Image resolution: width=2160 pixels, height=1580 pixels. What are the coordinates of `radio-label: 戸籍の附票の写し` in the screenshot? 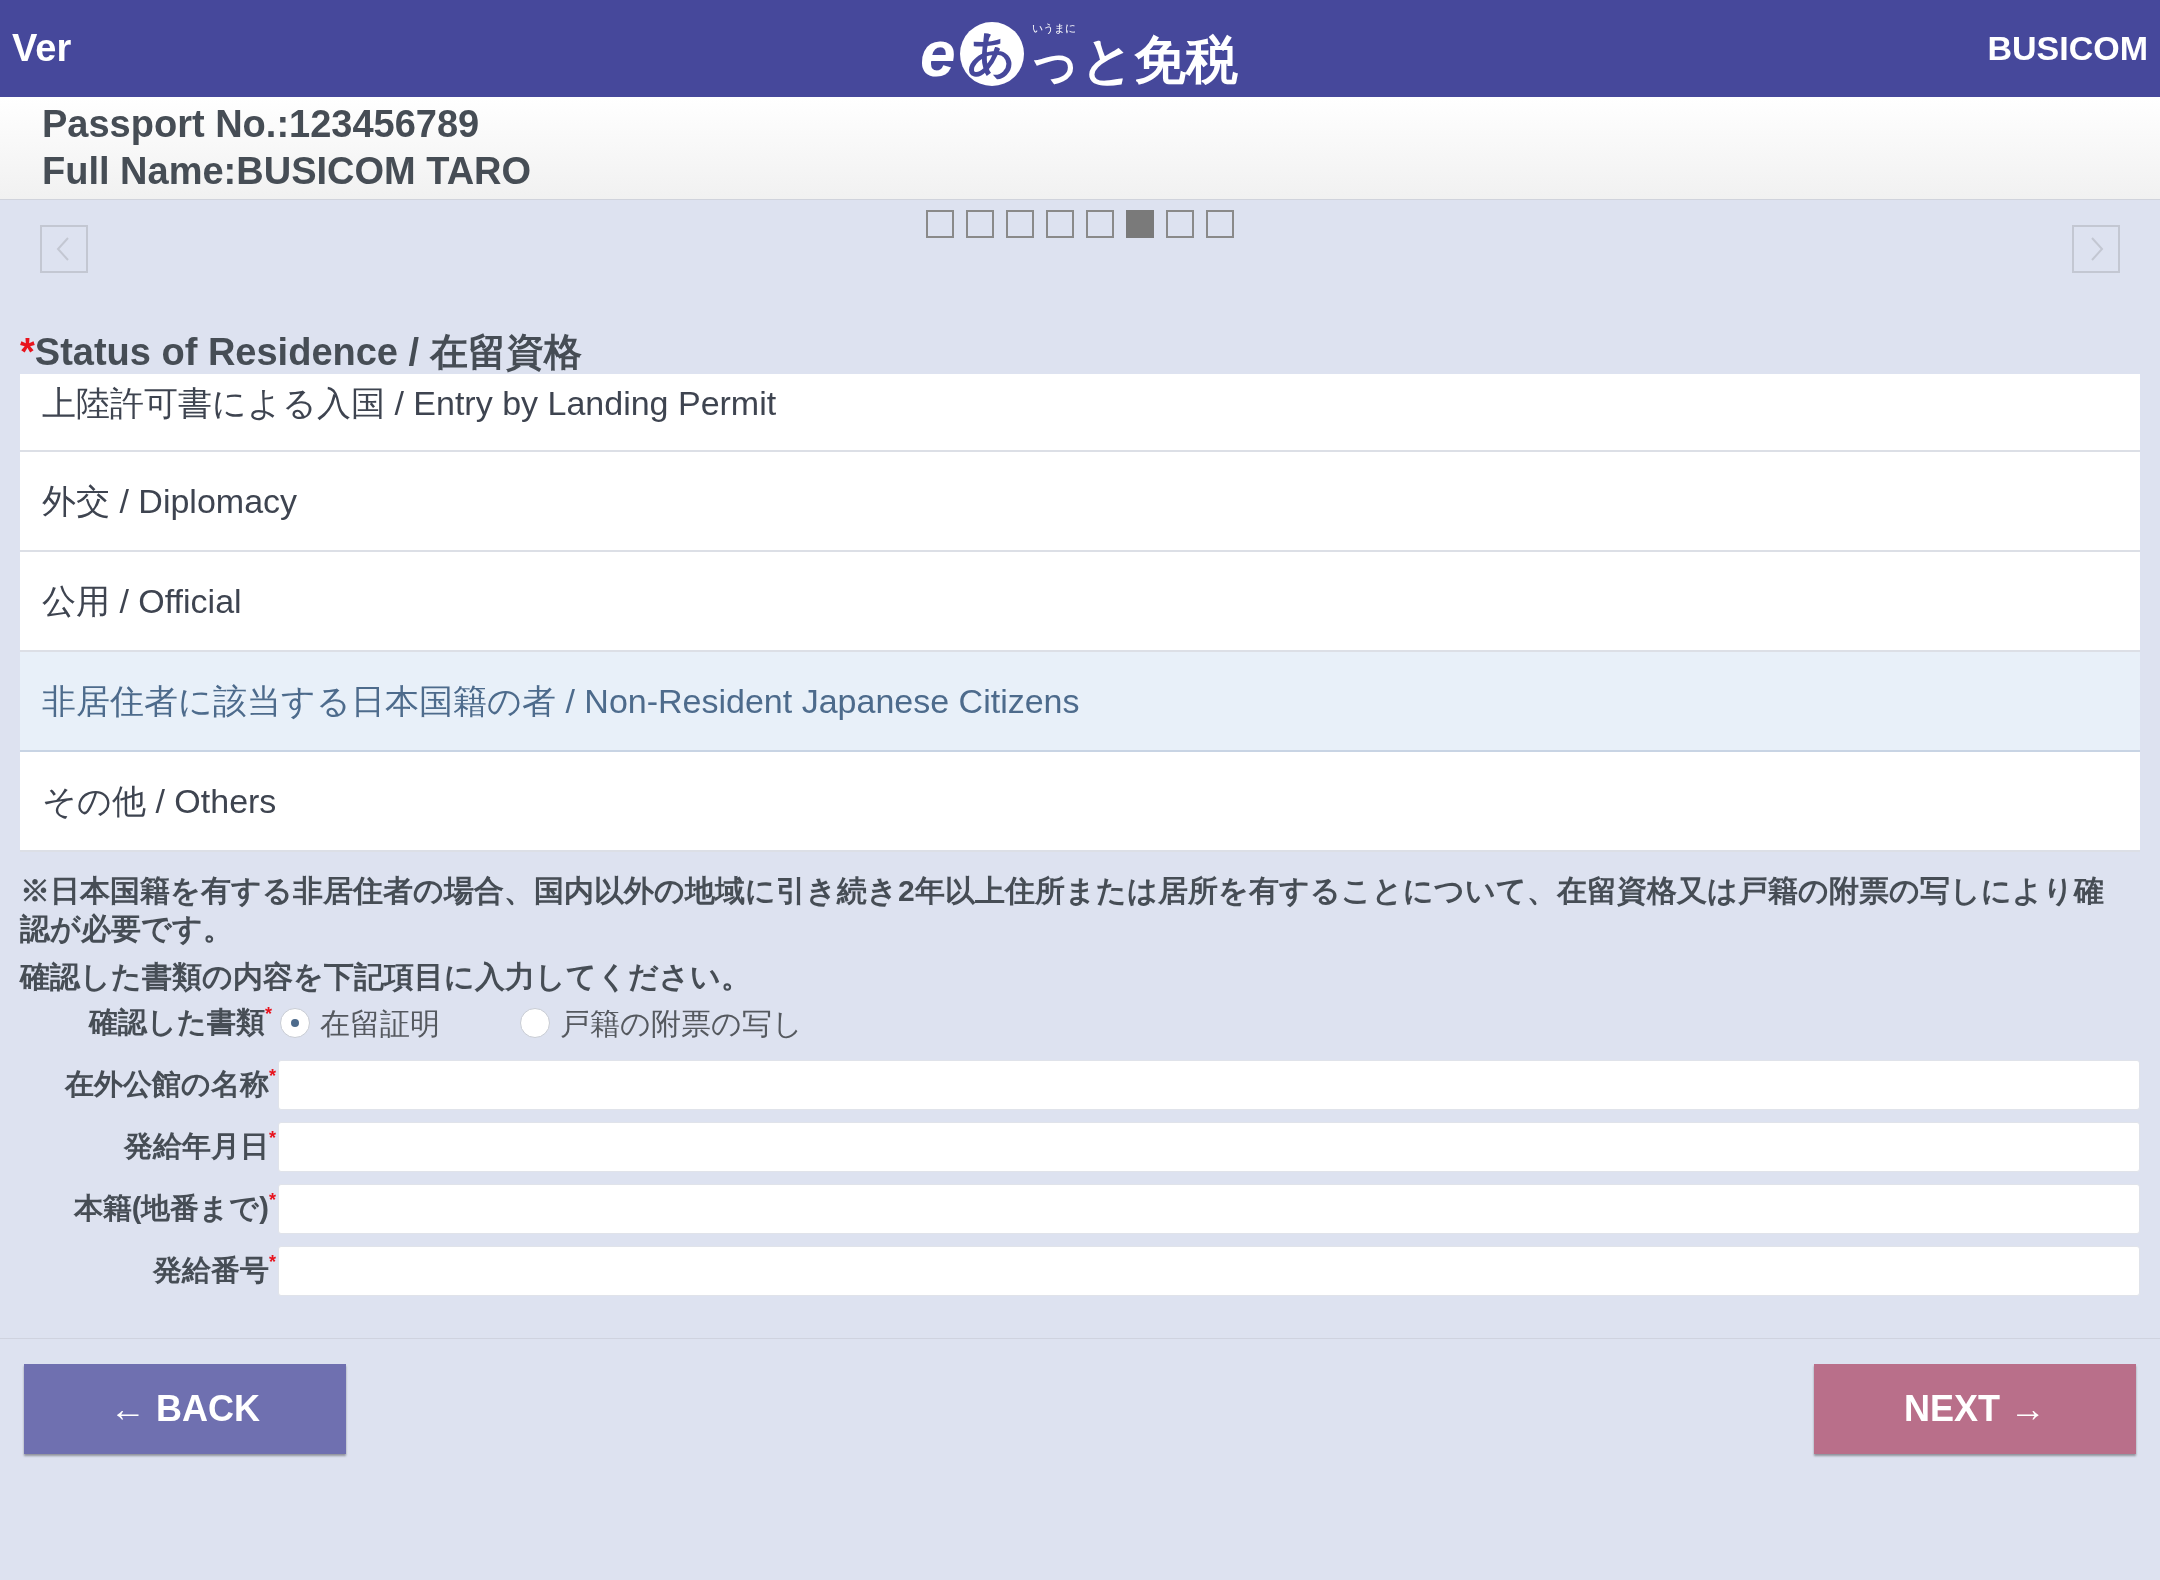 It's located at (681, 1023).